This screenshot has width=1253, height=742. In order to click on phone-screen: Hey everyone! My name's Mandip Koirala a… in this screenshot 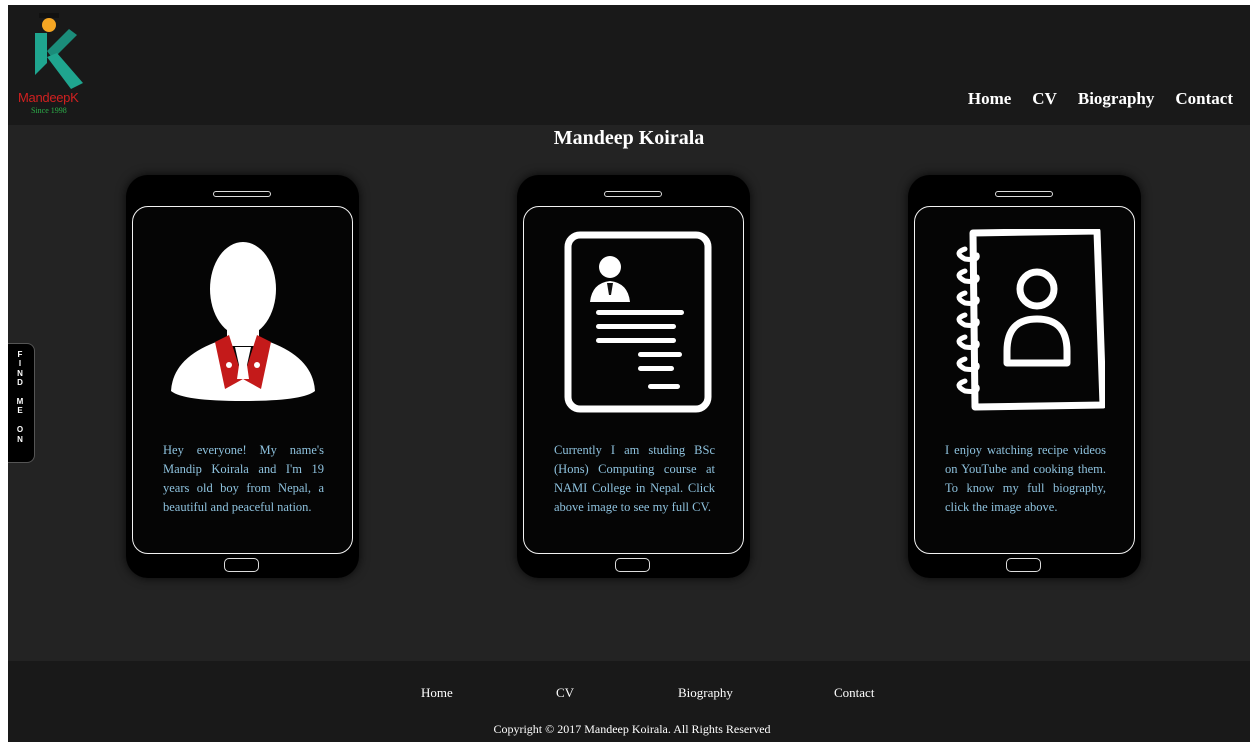, I will do `click(242, 380)`.